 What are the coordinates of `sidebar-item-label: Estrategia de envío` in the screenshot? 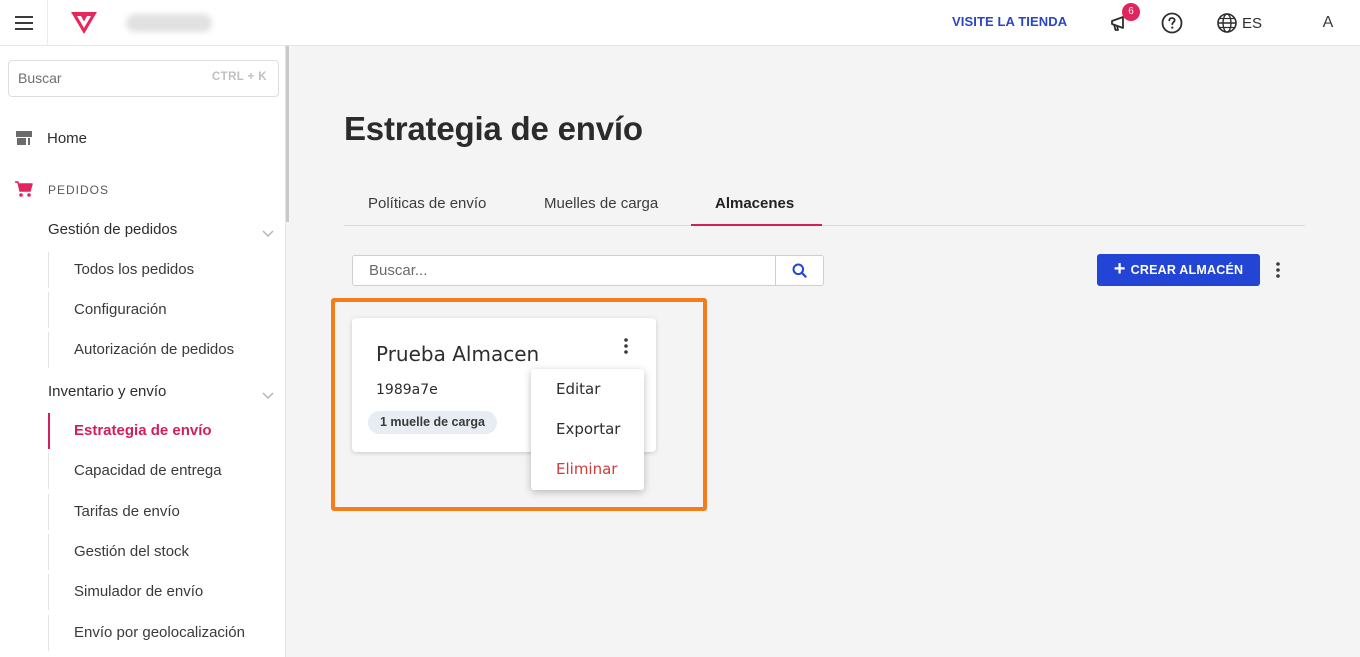 It's located at (143, 430).